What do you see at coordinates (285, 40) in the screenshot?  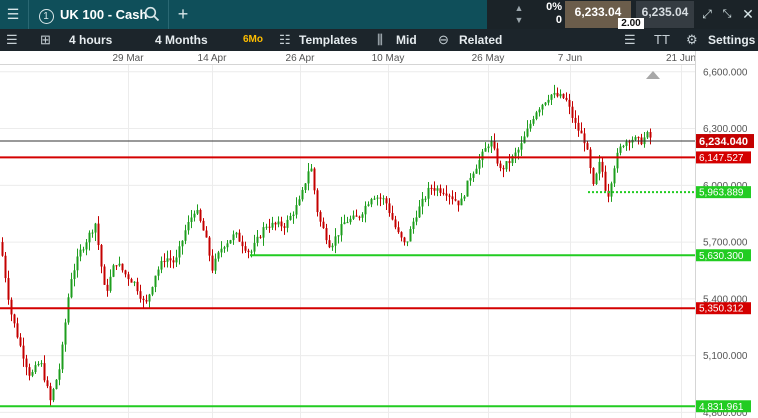 I see `templates-icon: ☷` at bounding box center [285, 40].